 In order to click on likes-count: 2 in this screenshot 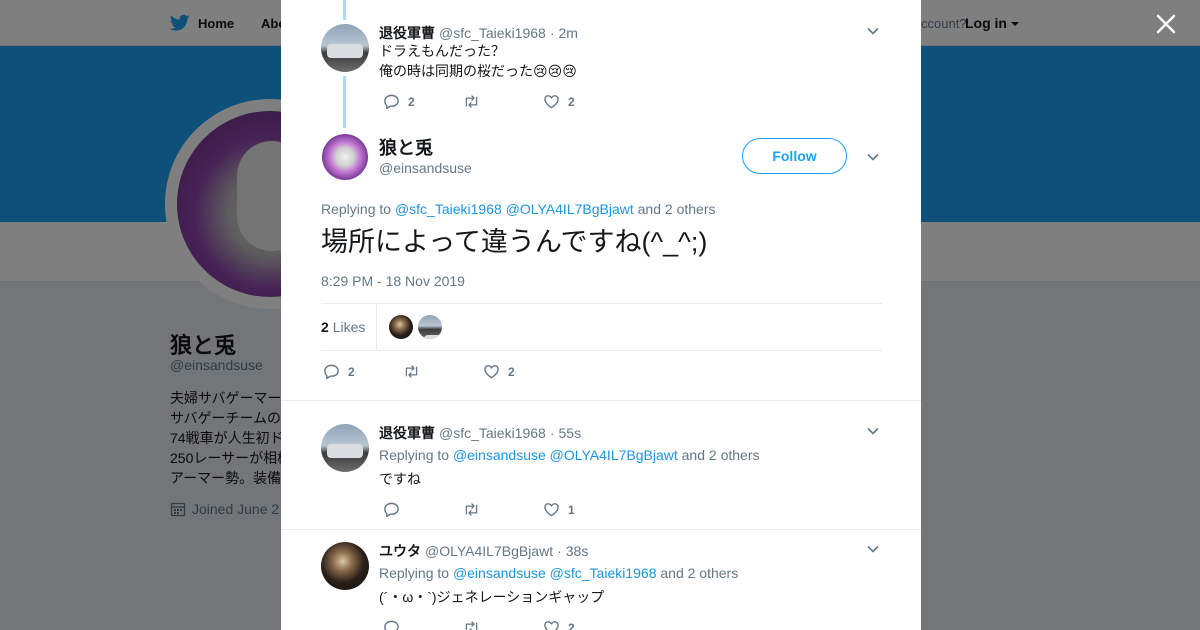, I will do `click(325, 327)`.